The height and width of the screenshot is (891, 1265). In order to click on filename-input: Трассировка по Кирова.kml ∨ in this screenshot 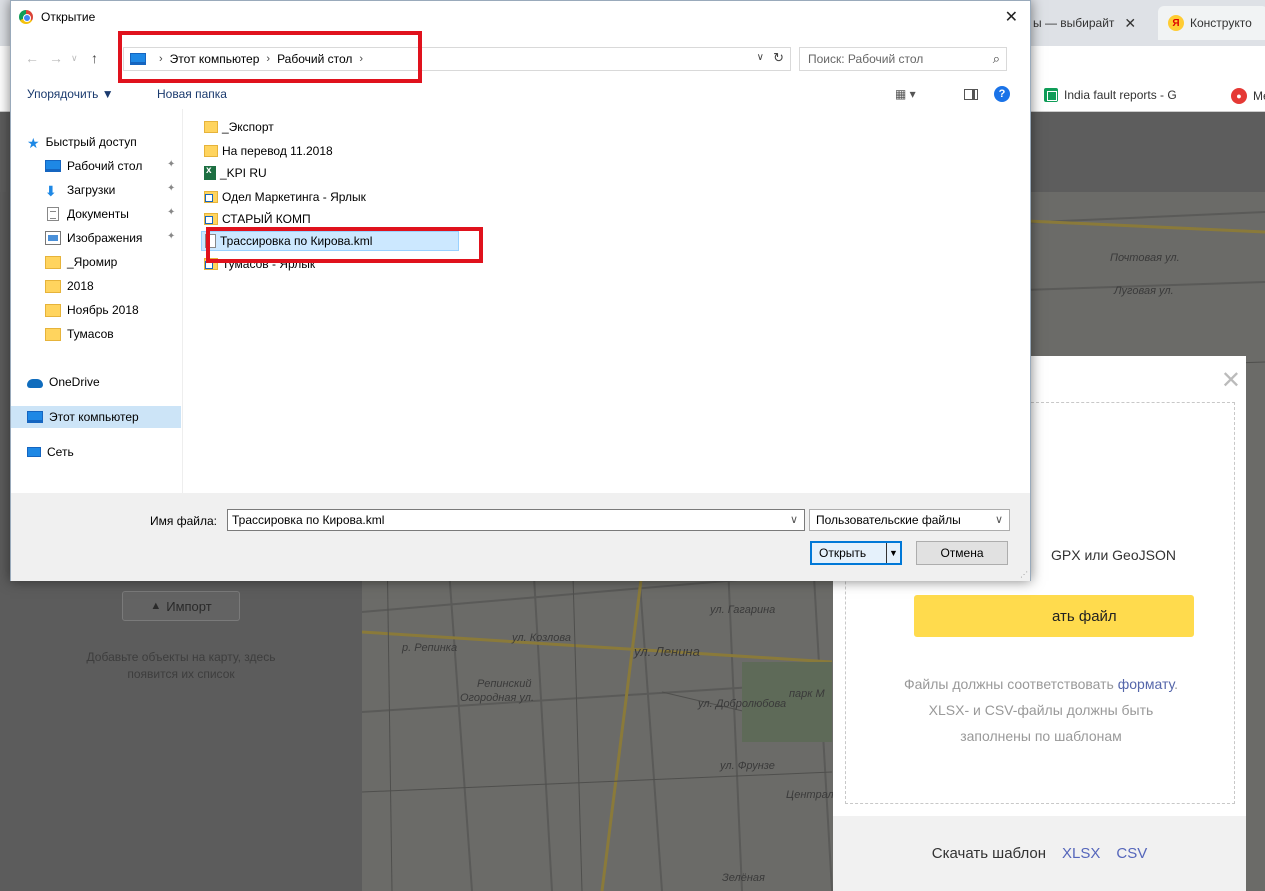, I will do `click(516, 520)`.